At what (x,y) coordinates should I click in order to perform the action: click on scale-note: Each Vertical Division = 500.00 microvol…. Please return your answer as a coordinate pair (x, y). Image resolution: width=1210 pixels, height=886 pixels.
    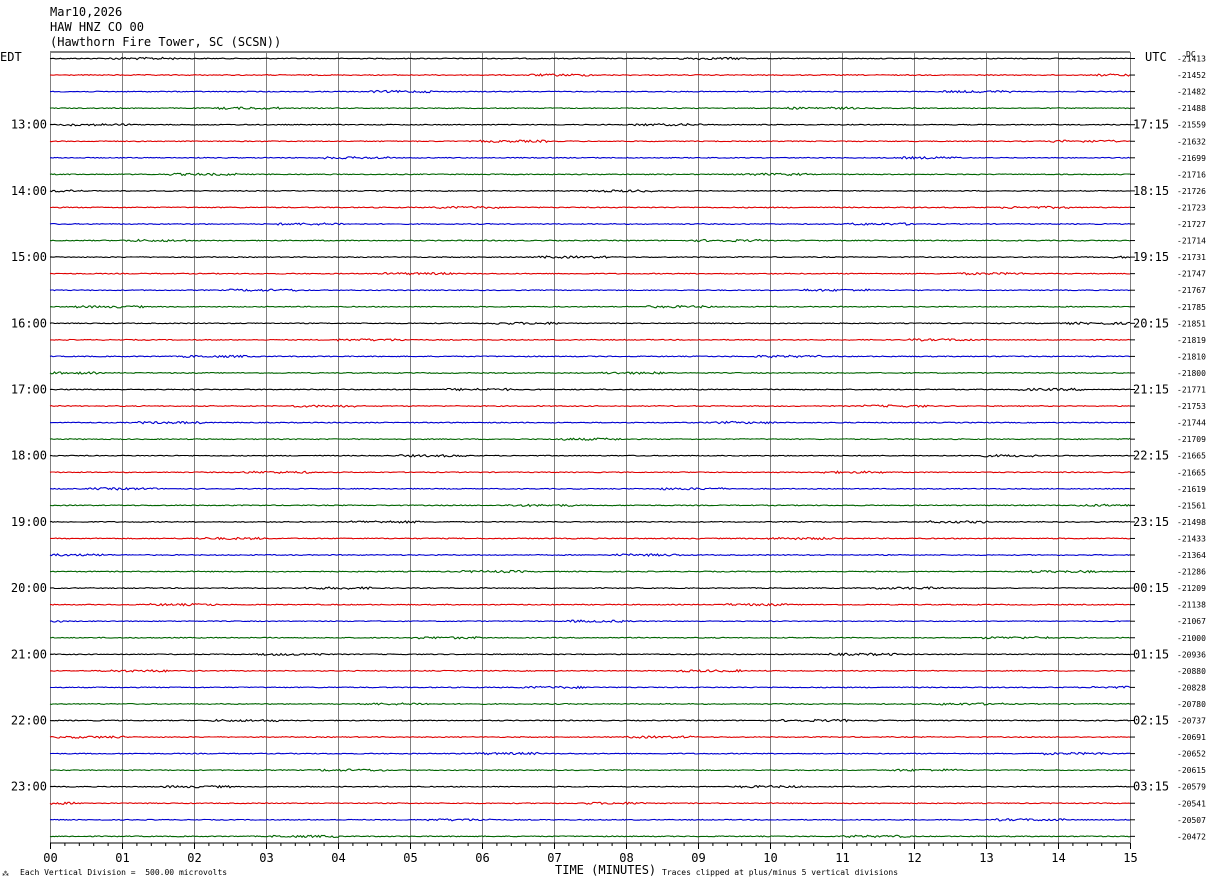
    Looking at the image, I should click on (124, 872).